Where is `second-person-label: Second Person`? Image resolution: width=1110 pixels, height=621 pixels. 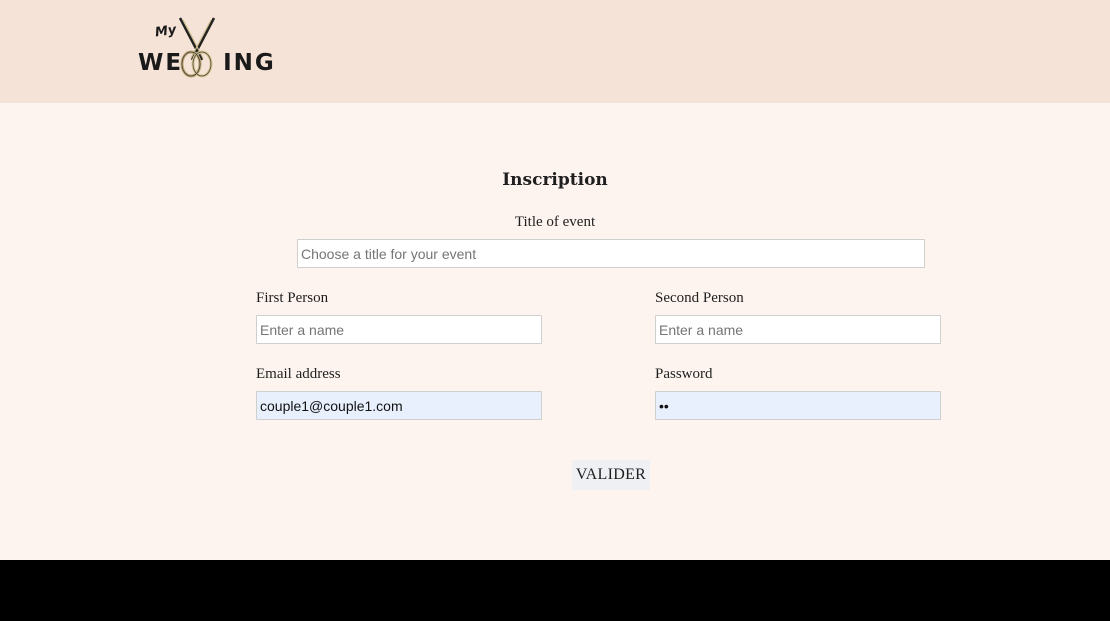 second-person-label: Second Person is located at coordinates (699, 298).